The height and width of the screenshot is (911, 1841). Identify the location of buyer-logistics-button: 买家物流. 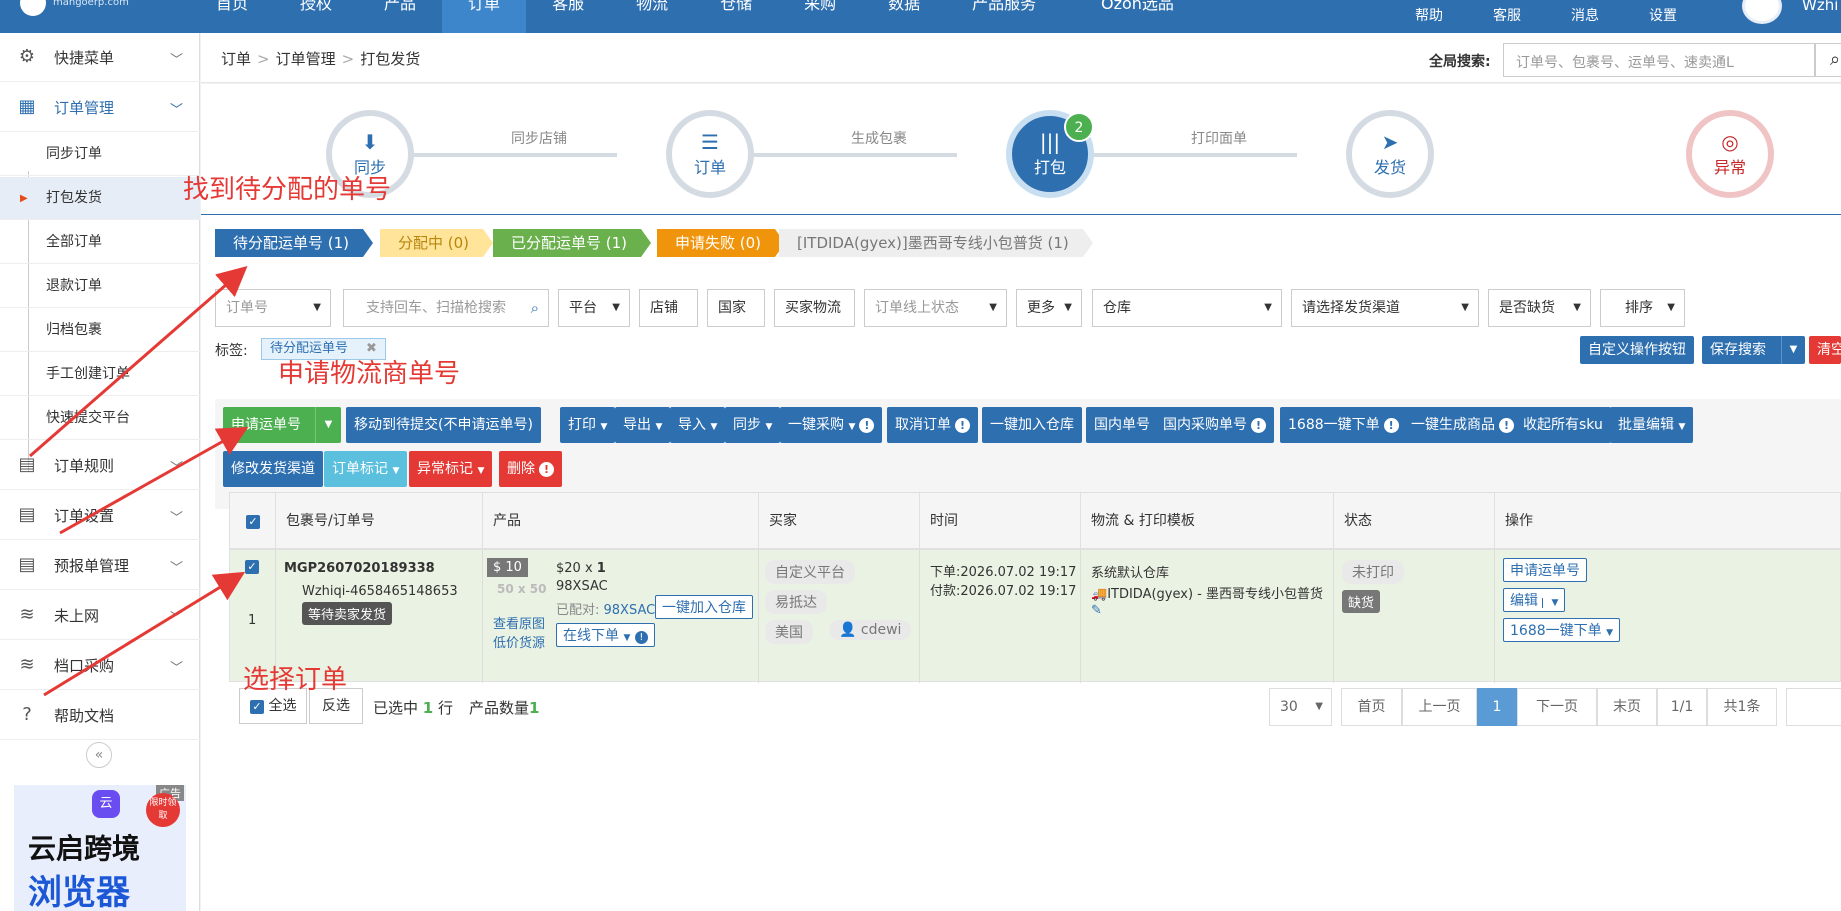
(814, 308).